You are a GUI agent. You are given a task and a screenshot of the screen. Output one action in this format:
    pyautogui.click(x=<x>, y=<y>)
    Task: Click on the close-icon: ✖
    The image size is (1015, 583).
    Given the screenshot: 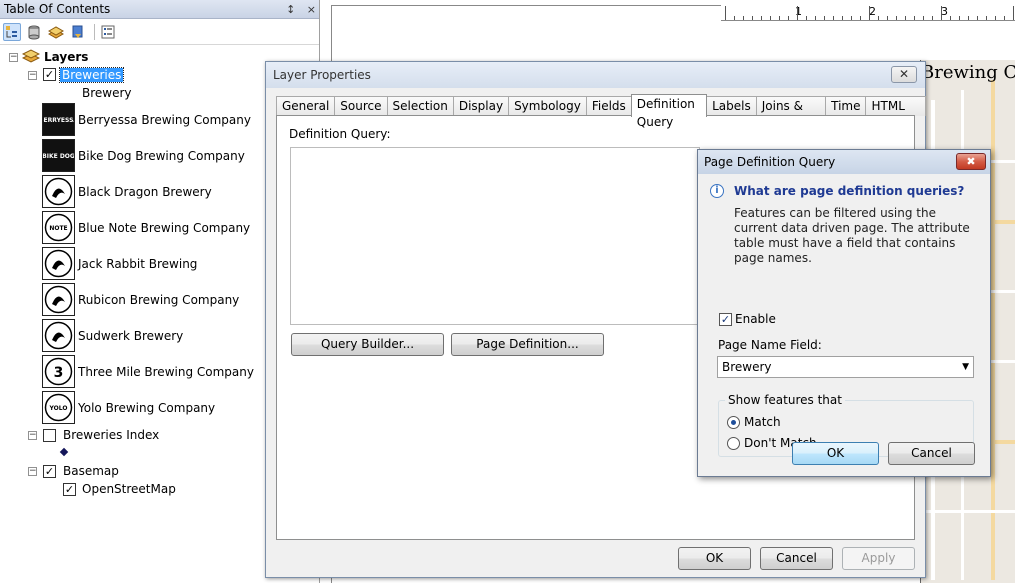 What is the action you would take?
    pyautogui.click(x=971, y=161)
    